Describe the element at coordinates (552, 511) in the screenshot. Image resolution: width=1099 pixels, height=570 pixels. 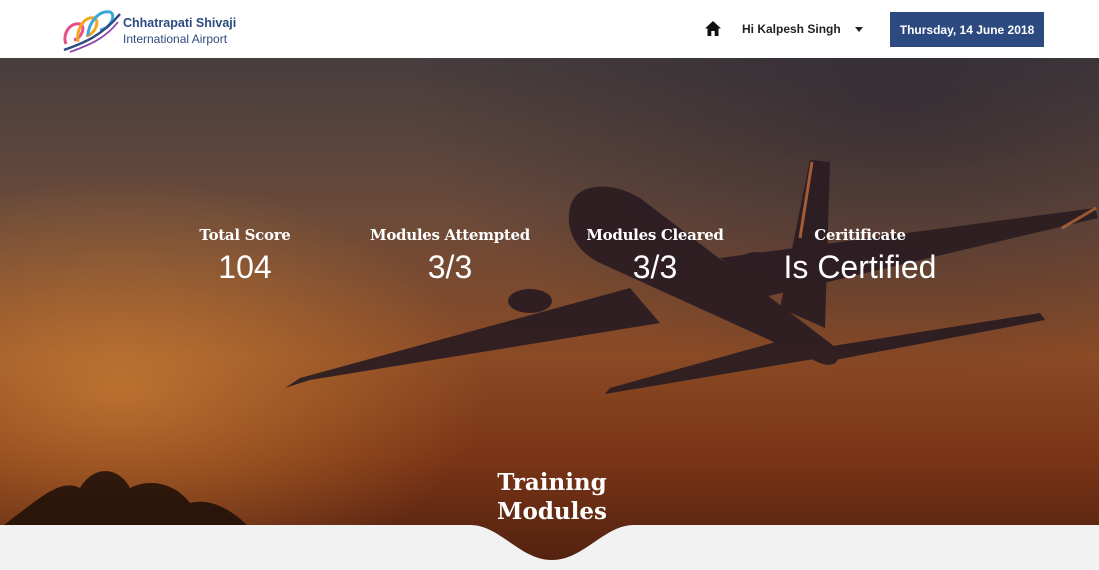
I see `heading-line-2: Modules` at that location.